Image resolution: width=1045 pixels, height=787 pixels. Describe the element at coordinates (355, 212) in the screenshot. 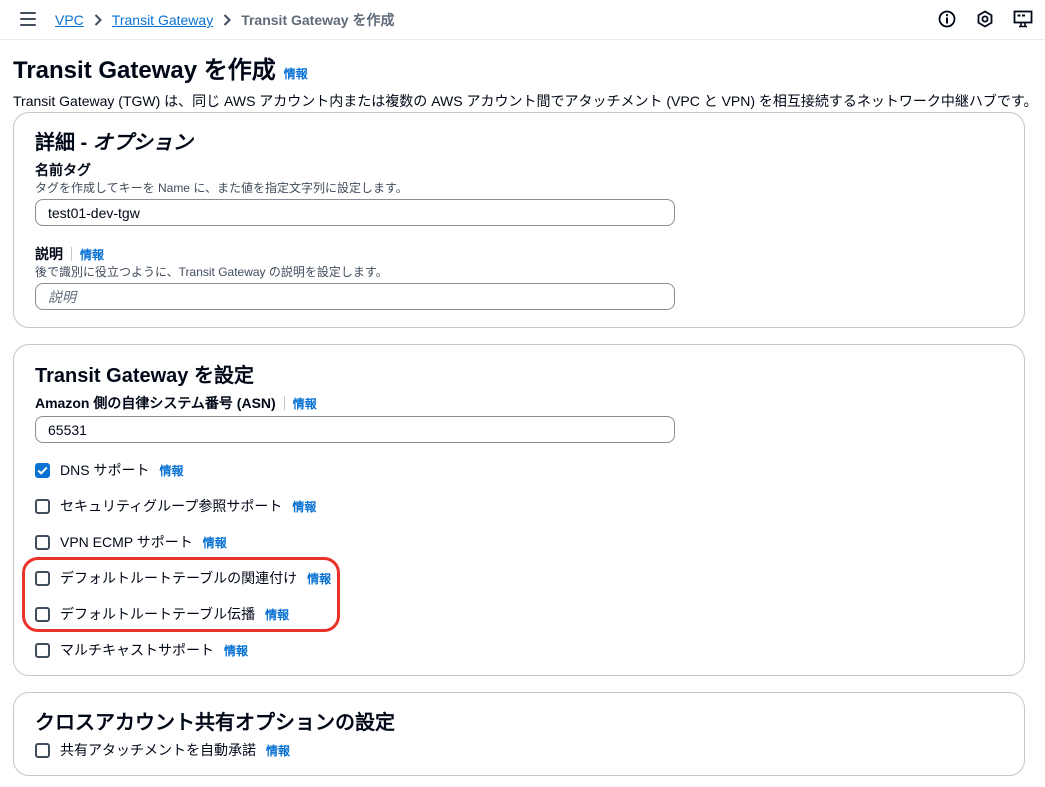

I see `name-tag-input` at that location.